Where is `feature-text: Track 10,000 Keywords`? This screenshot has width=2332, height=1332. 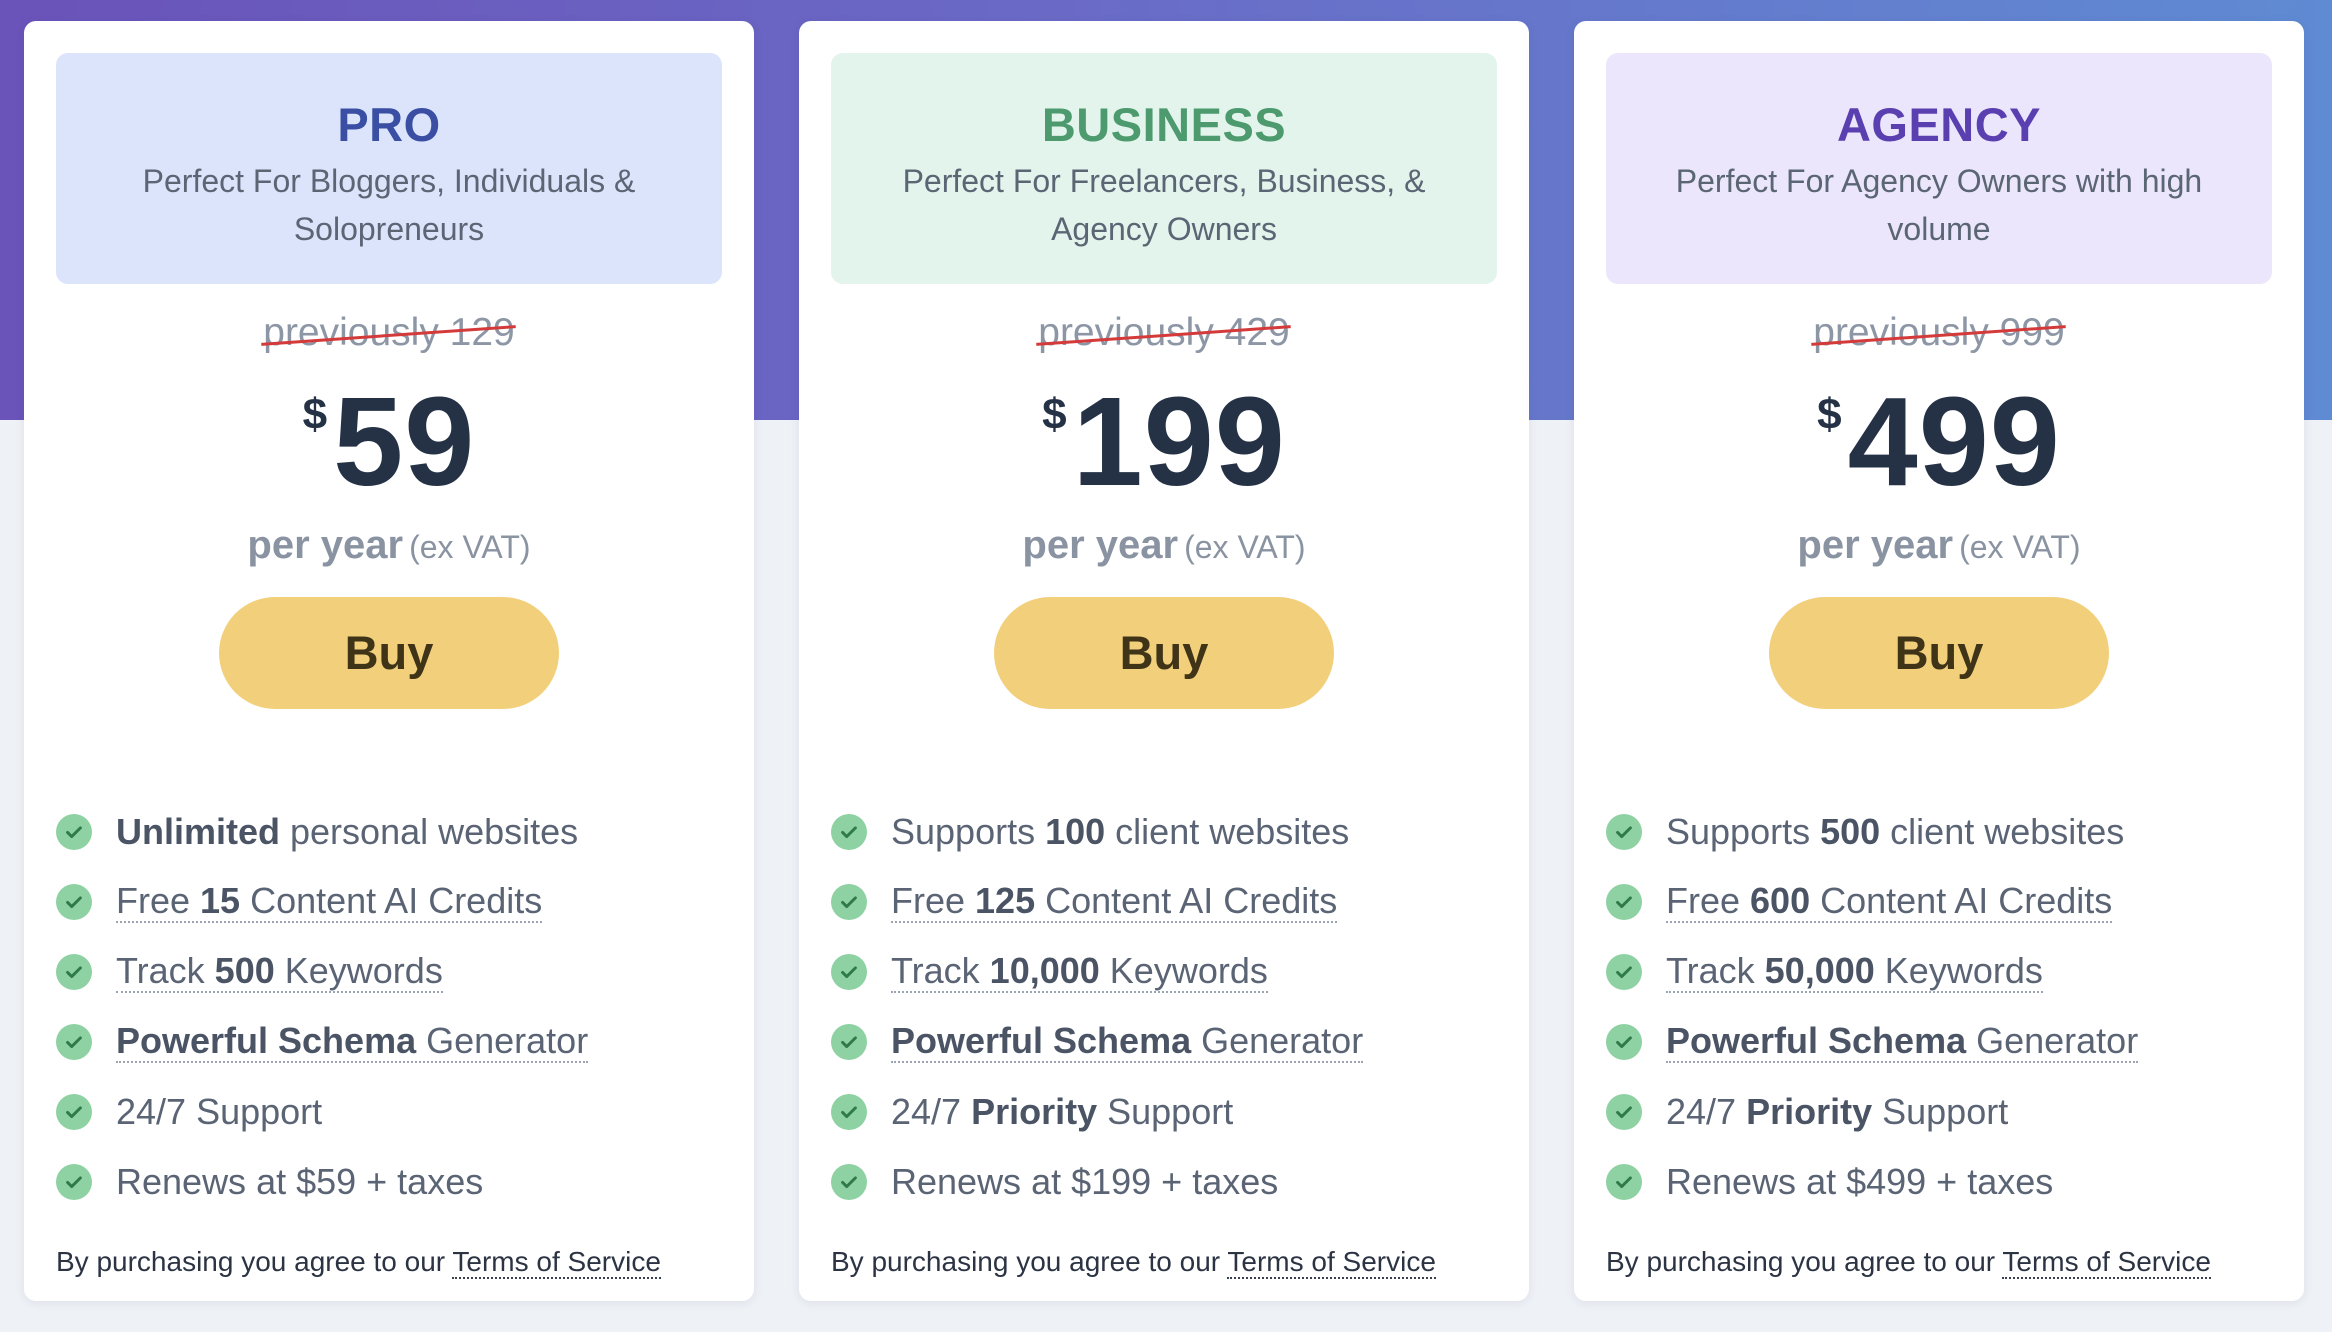 feature-text: Track 10,000 Keywords is located at coordinates (1079, 972).